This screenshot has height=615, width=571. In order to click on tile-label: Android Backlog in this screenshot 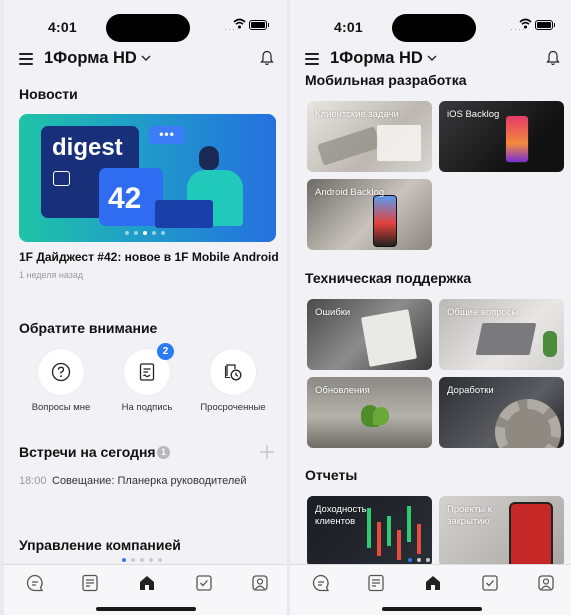, I will do `click(350, 192)`.